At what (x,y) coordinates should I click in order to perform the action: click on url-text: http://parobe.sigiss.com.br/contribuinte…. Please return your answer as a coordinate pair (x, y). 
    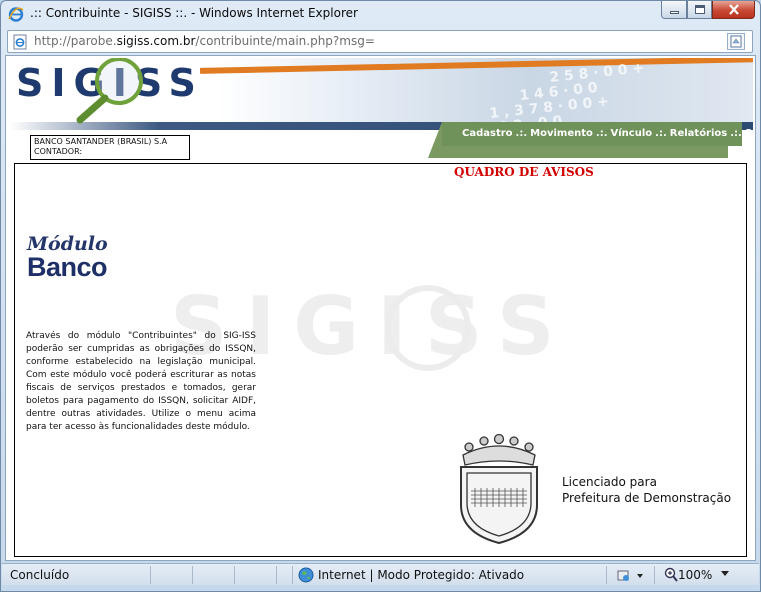
    Looking at the image, I should click on (204, 41).